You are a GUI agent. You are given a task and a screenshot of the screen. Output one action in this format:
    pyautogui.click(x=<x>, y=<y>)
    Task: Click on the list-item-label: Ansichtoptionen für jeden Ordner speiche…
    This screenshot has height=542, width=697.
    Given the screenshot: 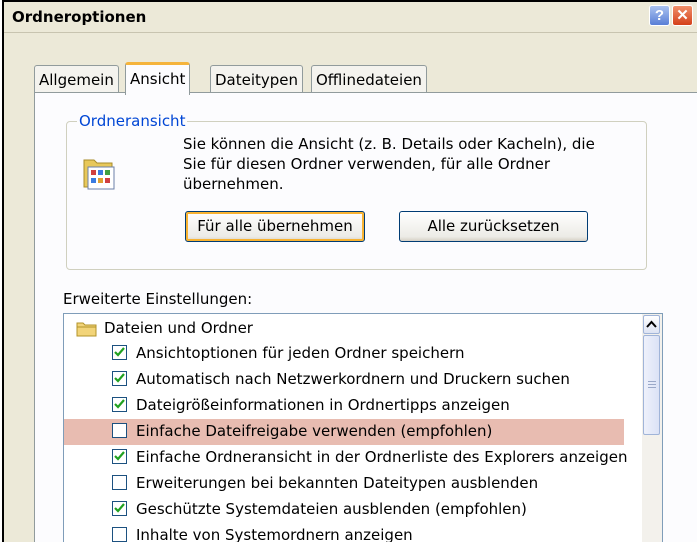 What is the action you would take?
    pyautogui.click(x=300, y=353)
    